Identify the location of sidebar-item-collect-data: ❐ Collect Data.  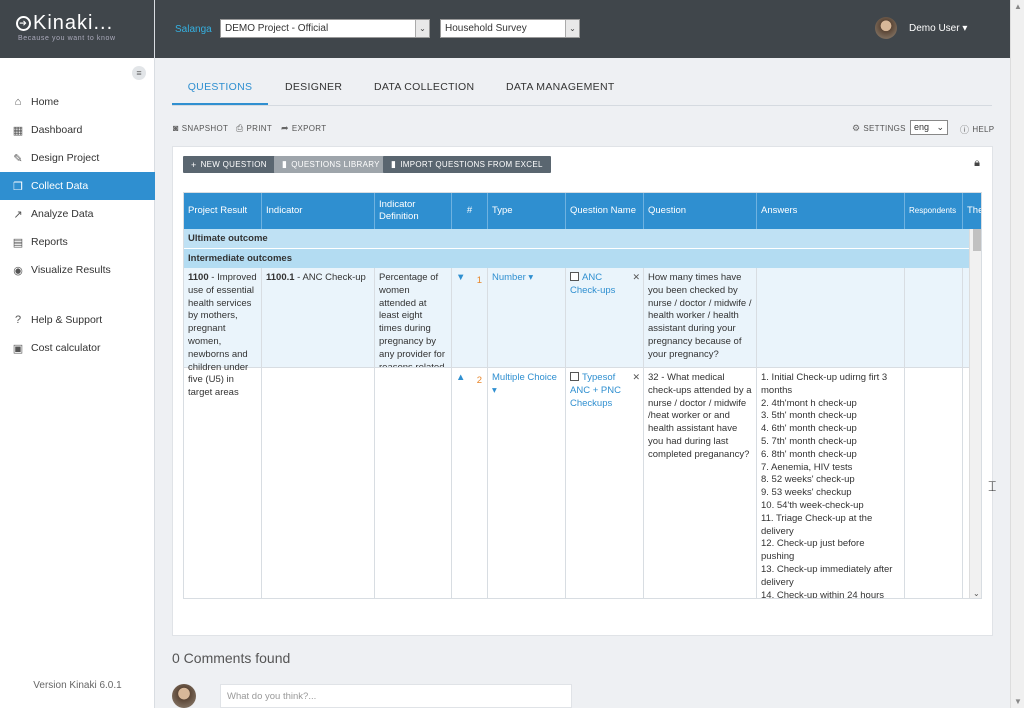
(77, 186).